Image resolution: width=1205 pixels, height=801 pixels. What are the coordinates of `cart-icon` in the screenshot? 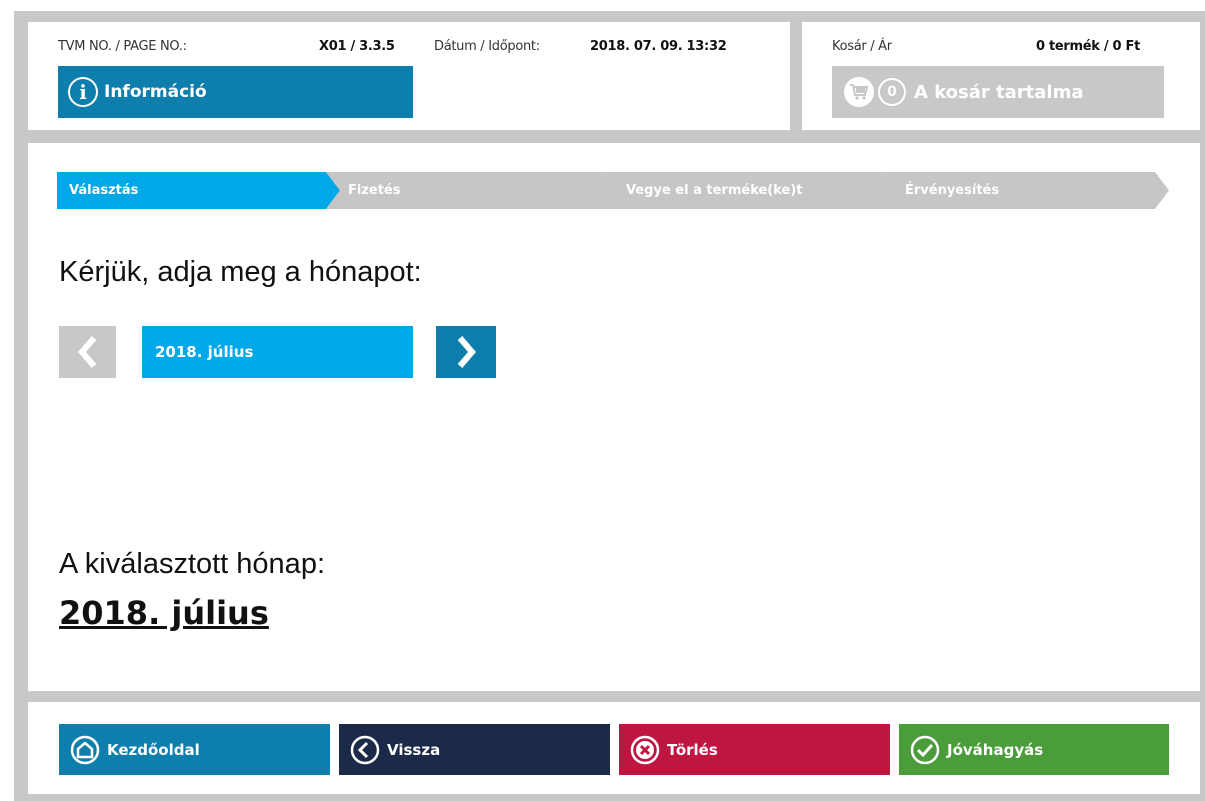 It's located at (859, 92).